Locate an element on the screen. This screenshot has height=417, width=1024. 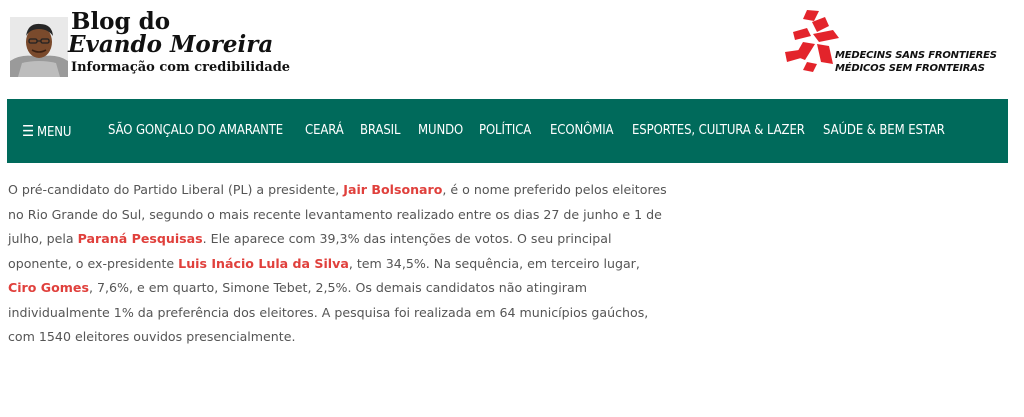
link-ciro-gomes: Ciro Gomes is located at coordinates (48, 287).